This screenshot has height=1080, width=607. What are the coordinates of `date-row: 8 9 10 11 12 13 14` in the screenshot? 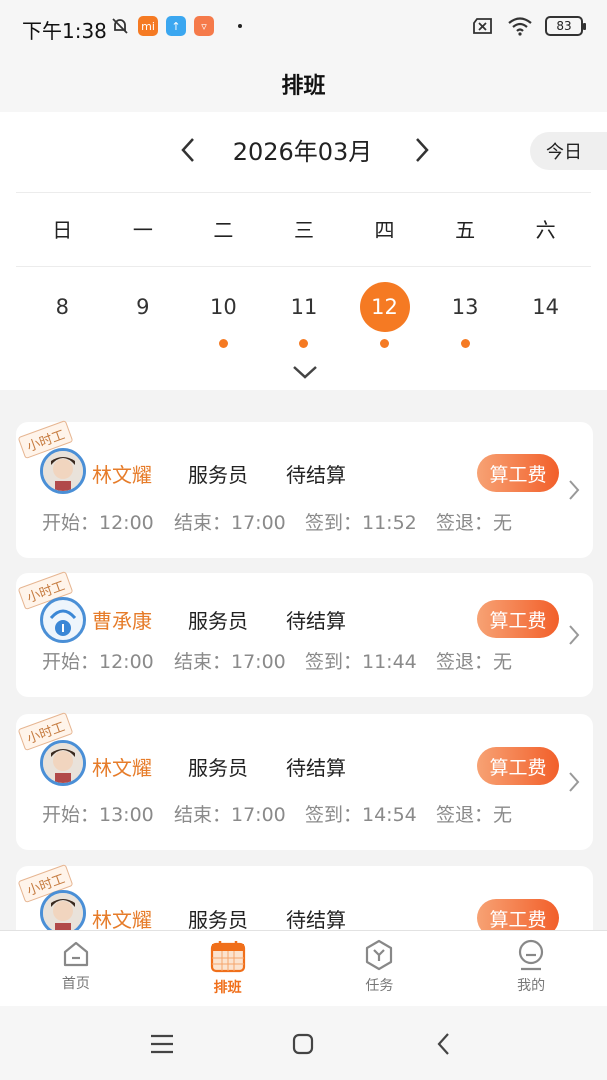 It's located at (304, 317).